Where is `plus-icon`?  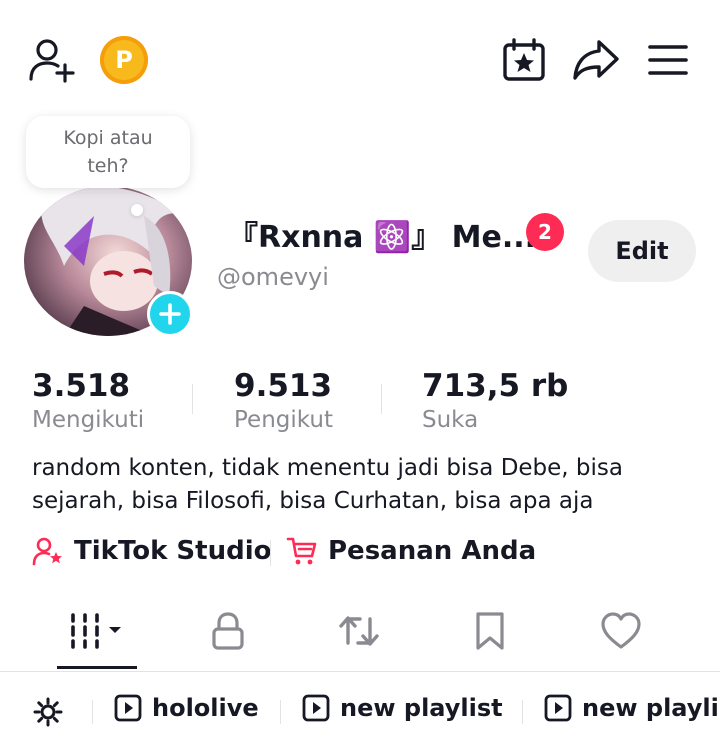 plus-icon is located at coordinates (170, 314).